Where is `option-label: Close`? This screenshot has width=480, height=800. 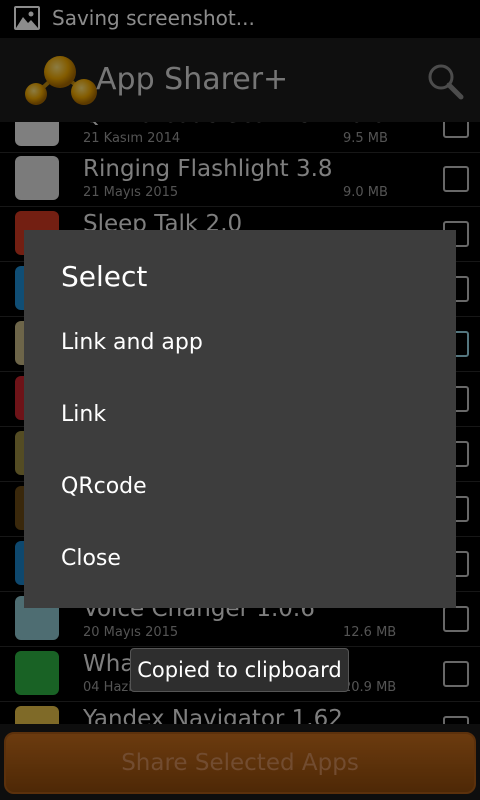
option-label: Close is located at coordinates (91, 558).